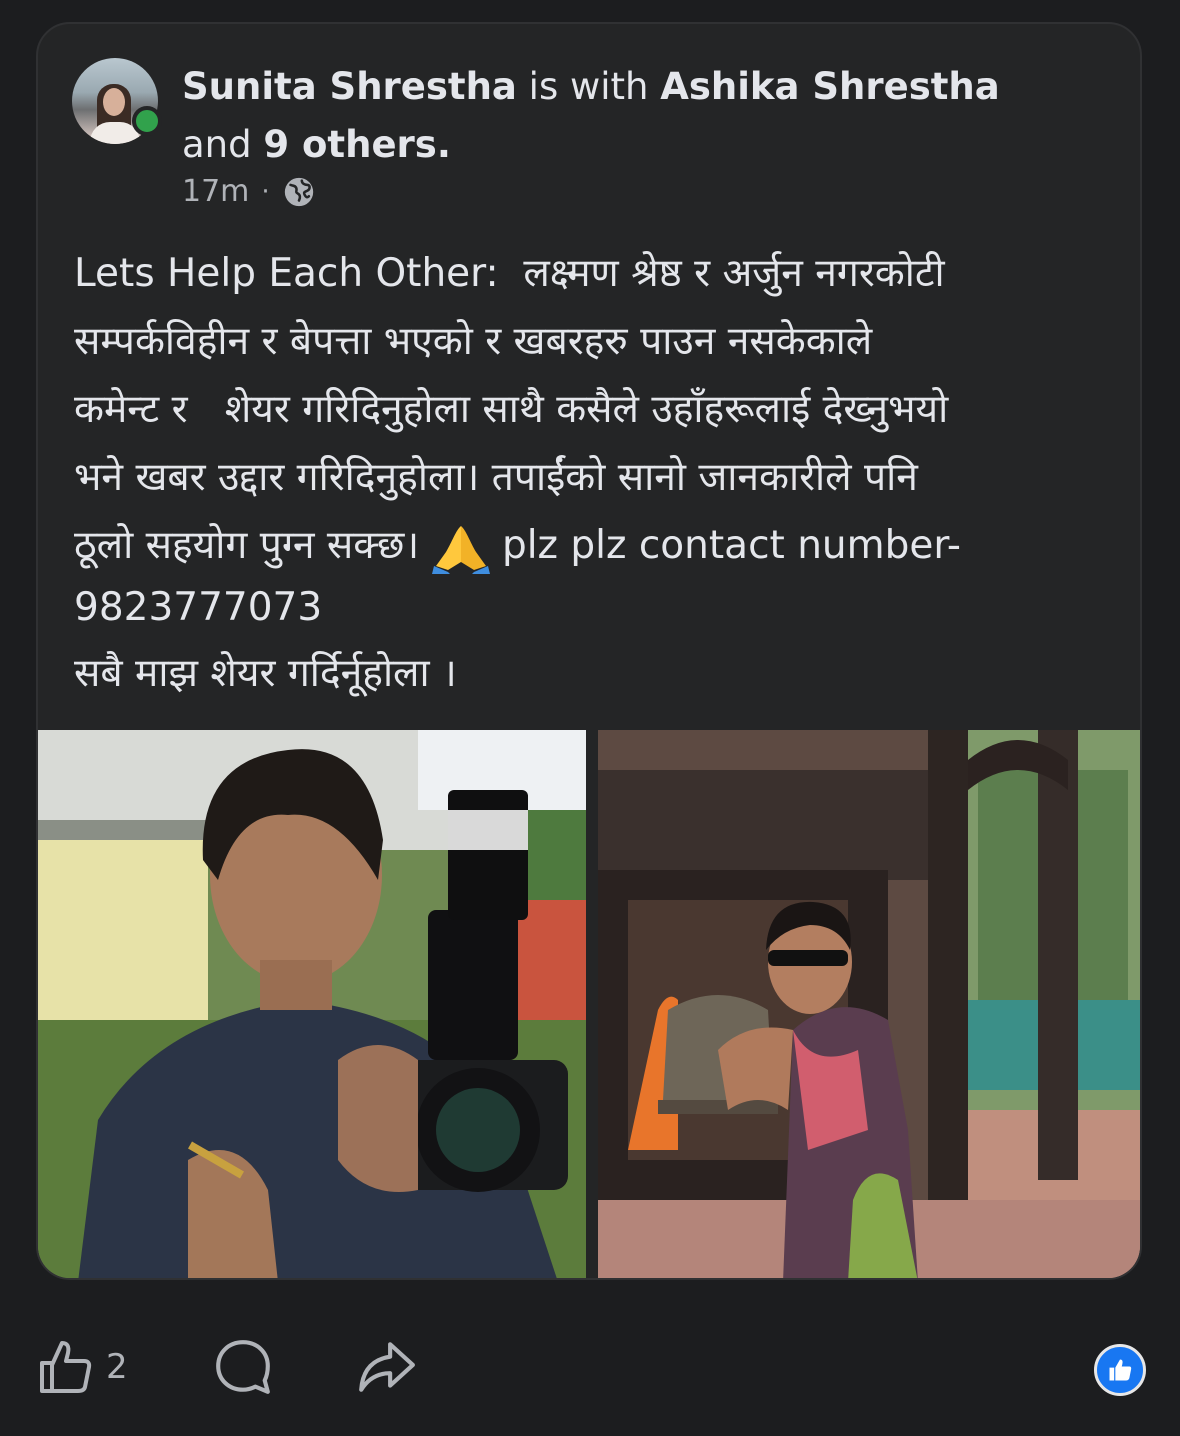 The width and height of the screenshot is (1180, 1436). Describe the element at coordinates (147, 121) in the screenshot. I see `online-status-dot` at that location.